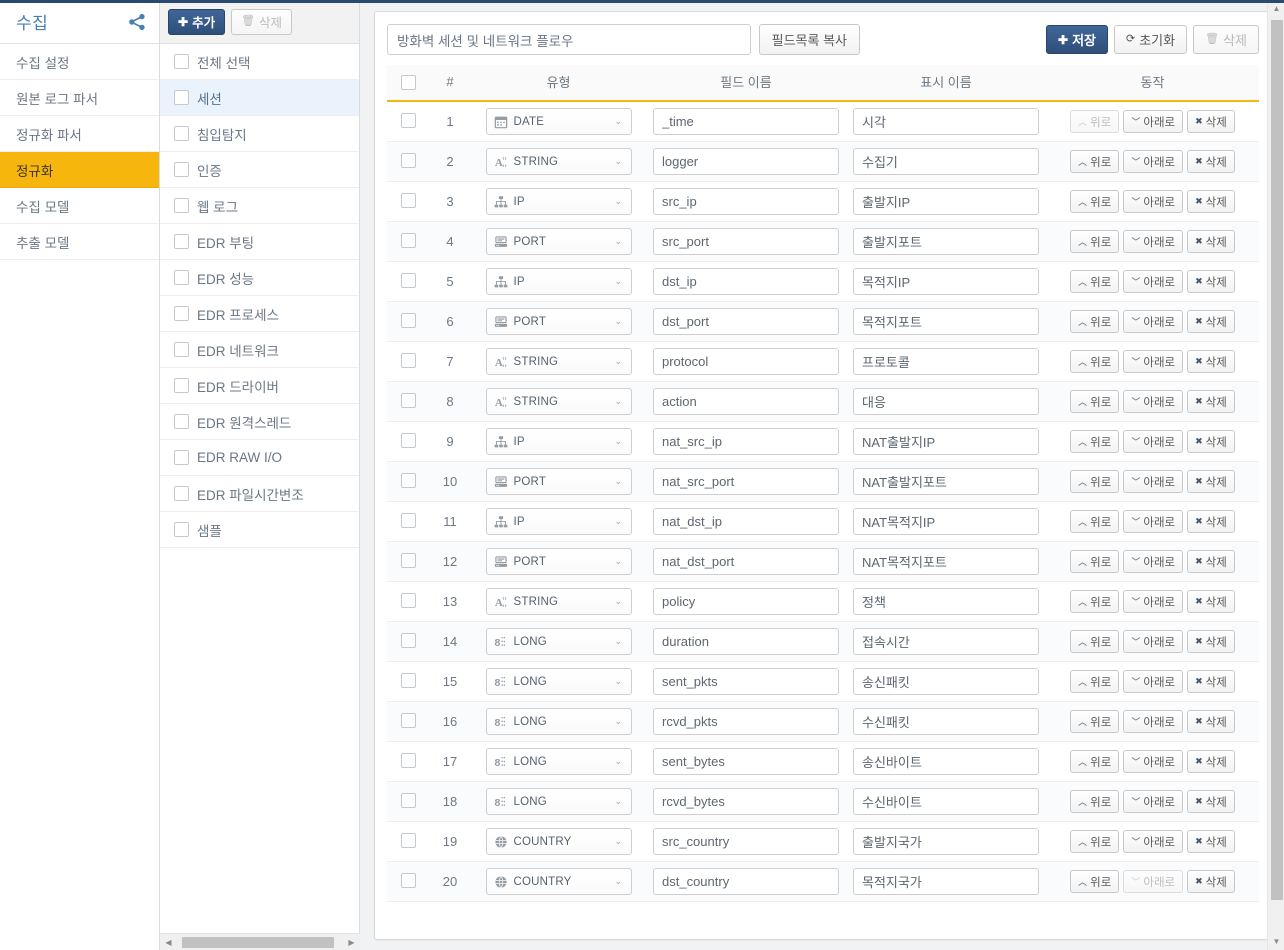 The height and width of the screenshot is (950, 1284). I want to click on delete-button: 🗑 삭제, so click(262, 21).